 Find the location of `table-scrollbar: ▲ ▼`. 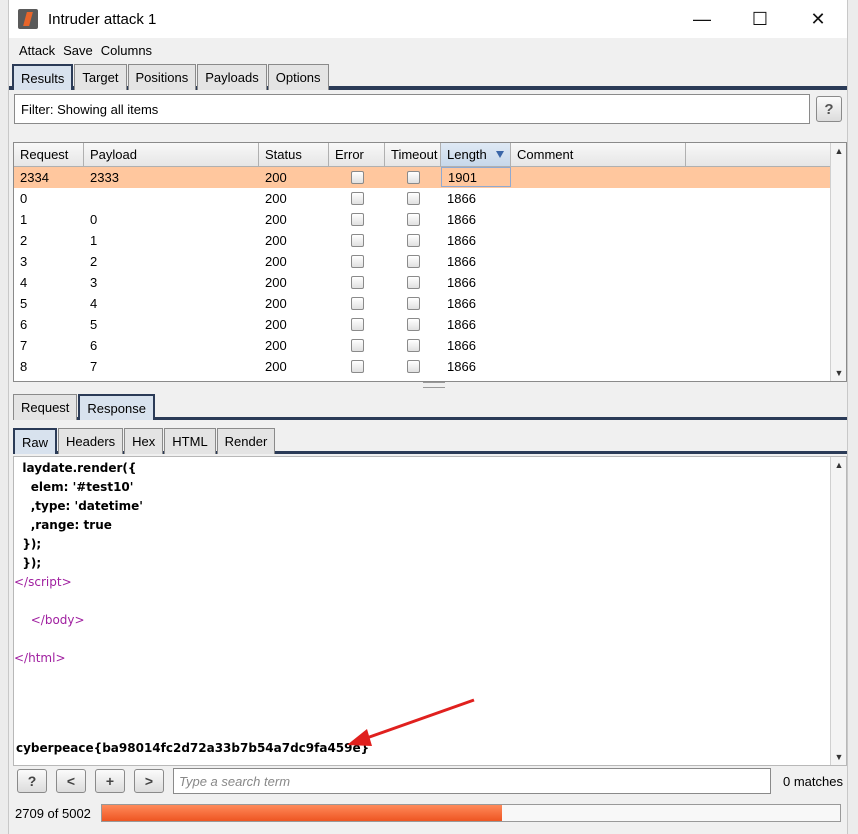

table-scrollbar: ▲ ▼ is located at coordinates (838, 262).